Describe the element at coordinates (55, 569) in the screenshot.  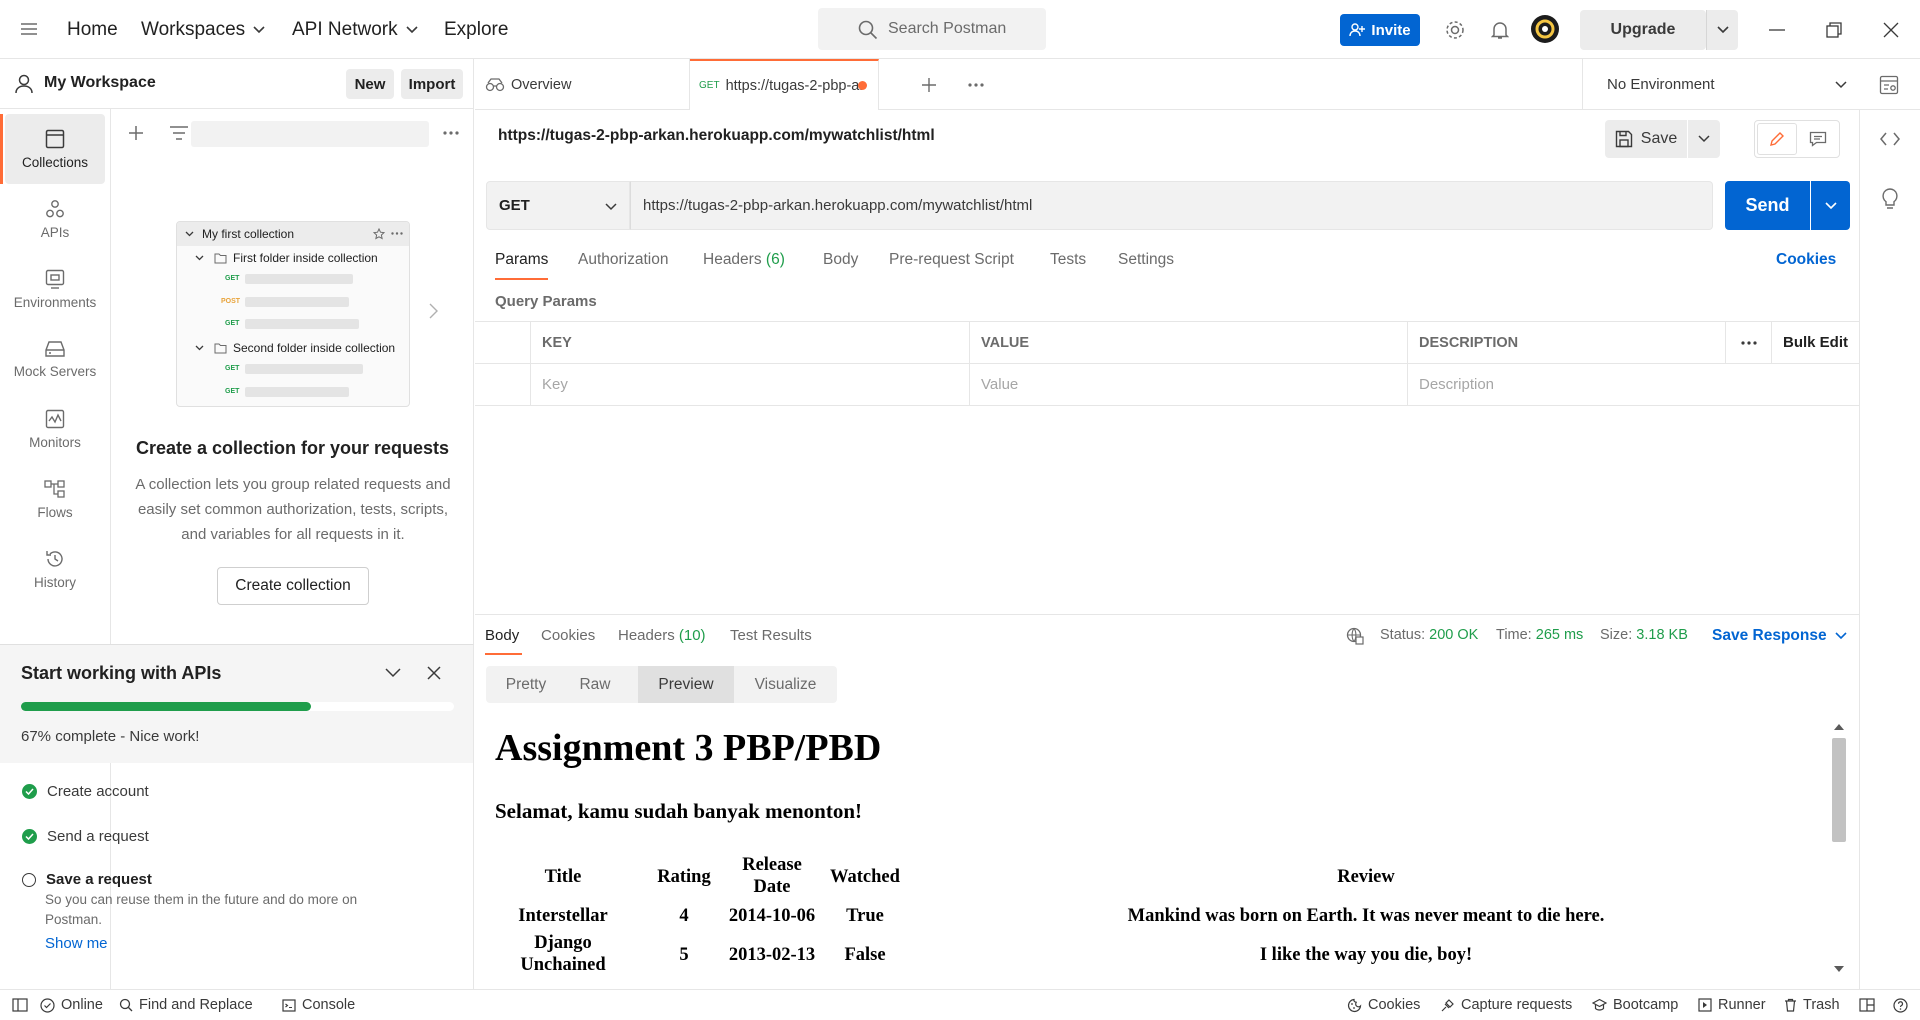
I see `sidebar-item-history: History` at that location.